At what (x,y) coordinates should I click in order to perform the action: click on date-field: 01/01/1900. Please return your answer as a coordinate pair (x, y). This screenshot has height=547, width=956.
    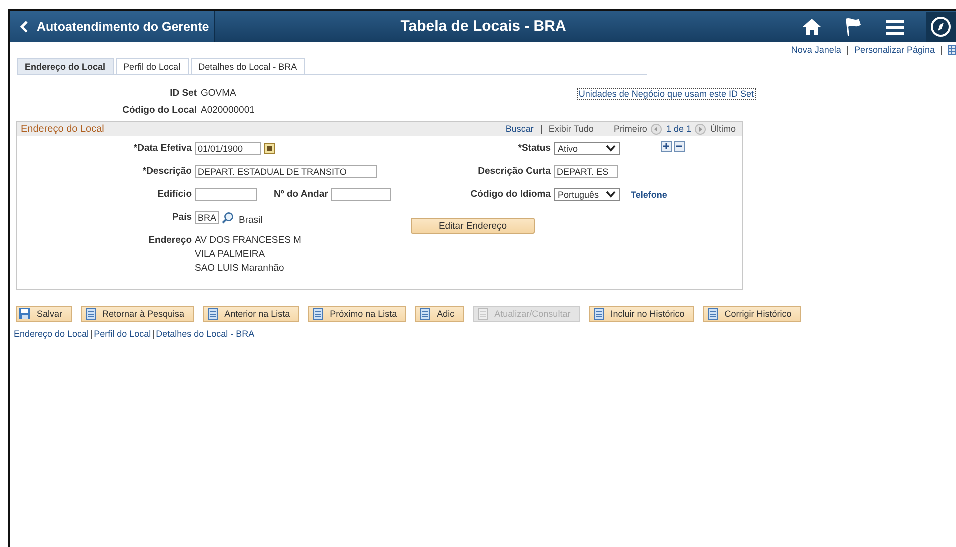
    Looking at the image, I should click on (228, 148).